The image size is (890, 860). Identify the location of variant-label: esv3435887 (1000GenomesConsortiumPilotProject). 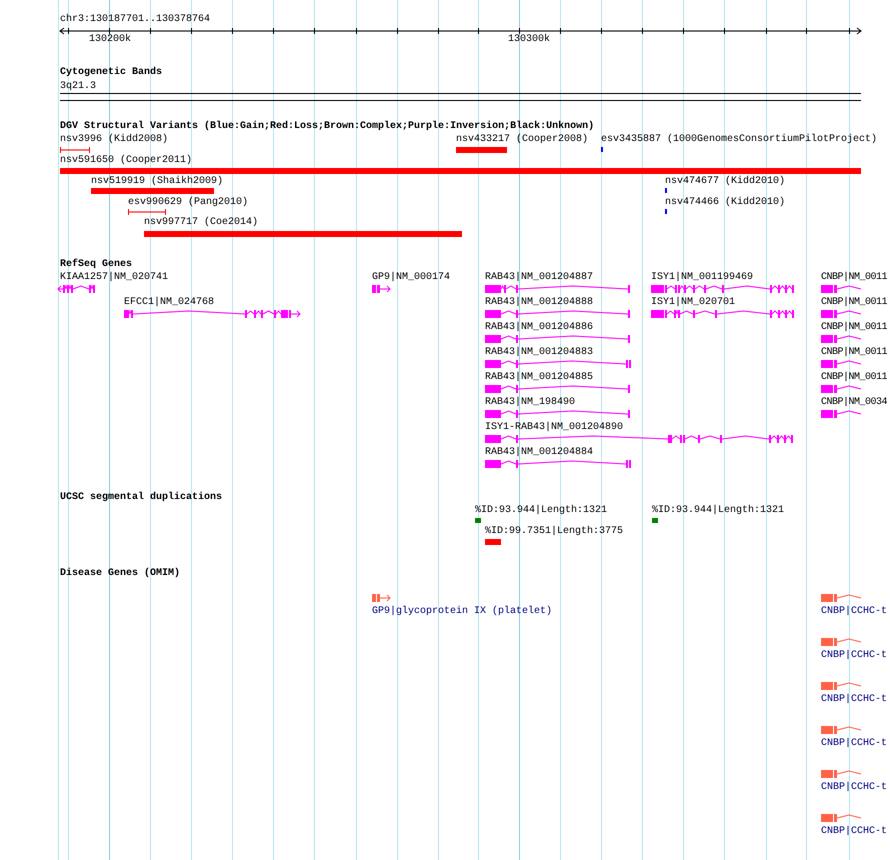
(739, 140).